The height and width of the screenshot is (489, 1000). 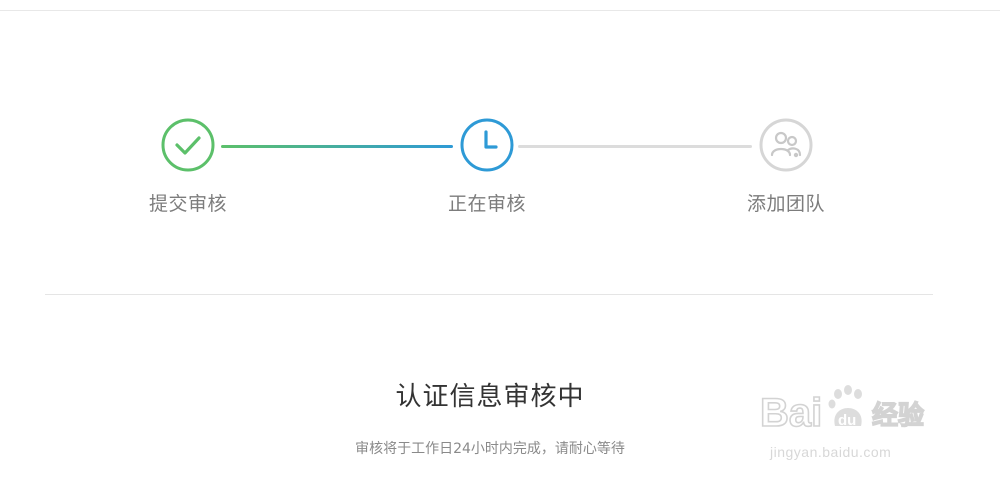 I want to click on svg-text: du, so click(x=847, y=420).